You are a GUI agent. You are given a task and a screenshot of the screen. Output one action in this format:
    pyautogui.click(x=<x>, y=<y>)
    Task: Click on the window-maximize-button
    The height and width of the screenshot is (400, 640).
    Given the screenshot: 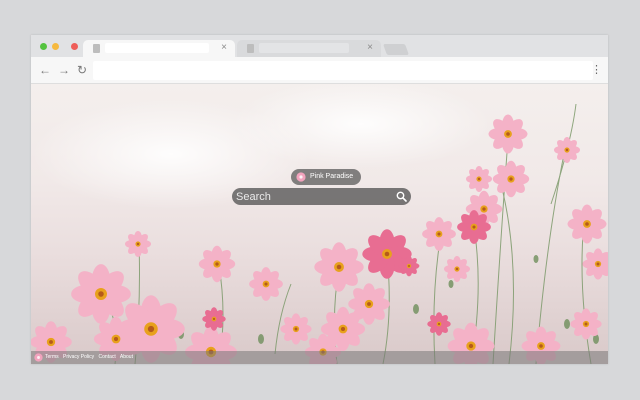 What is the action you would take?
    pyautogui.click(x=43, y=46)
    